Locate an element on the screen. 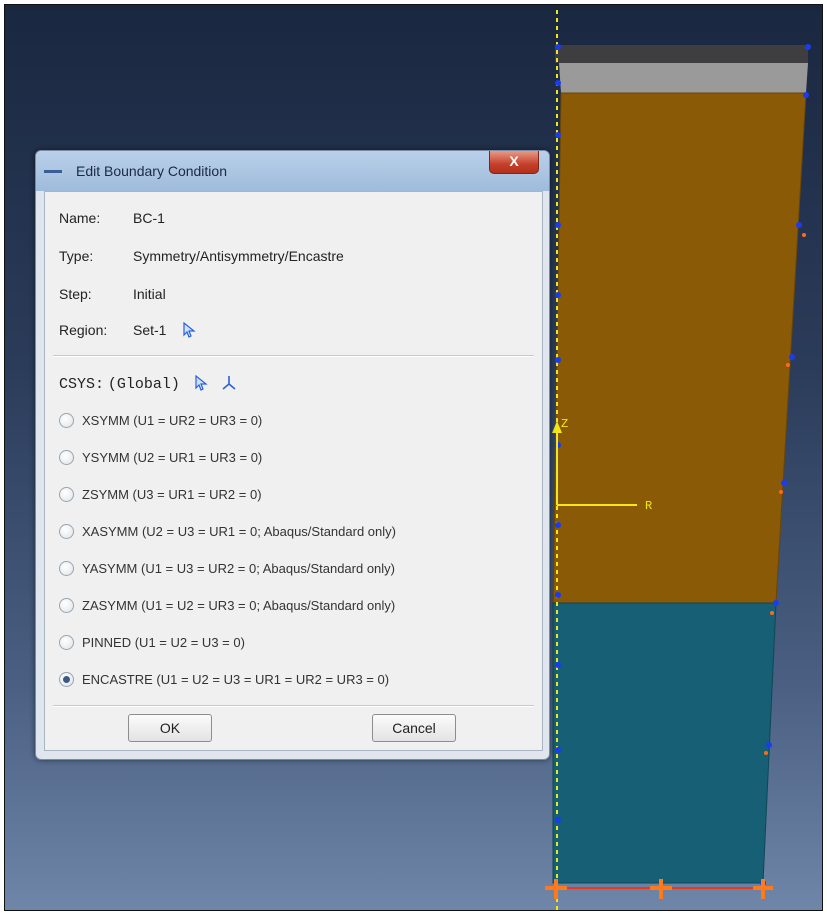 The width and height of the screenshot is (827, 915). option-zsymm-label: ZSYMM (U3 = UR1 = UR2 = 0) is located at coordinates (172, 494).